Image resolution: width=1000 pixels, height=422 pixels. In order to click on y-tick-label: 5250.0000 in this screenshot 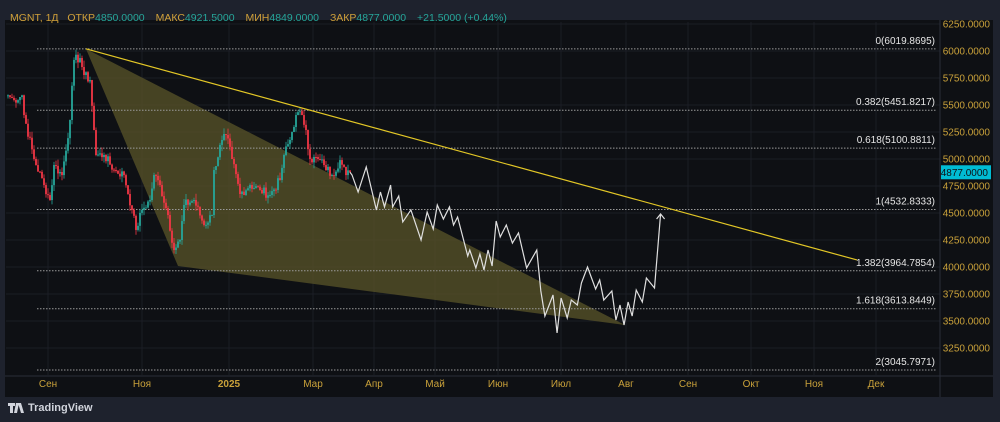, I will do `click(967, 133)`.